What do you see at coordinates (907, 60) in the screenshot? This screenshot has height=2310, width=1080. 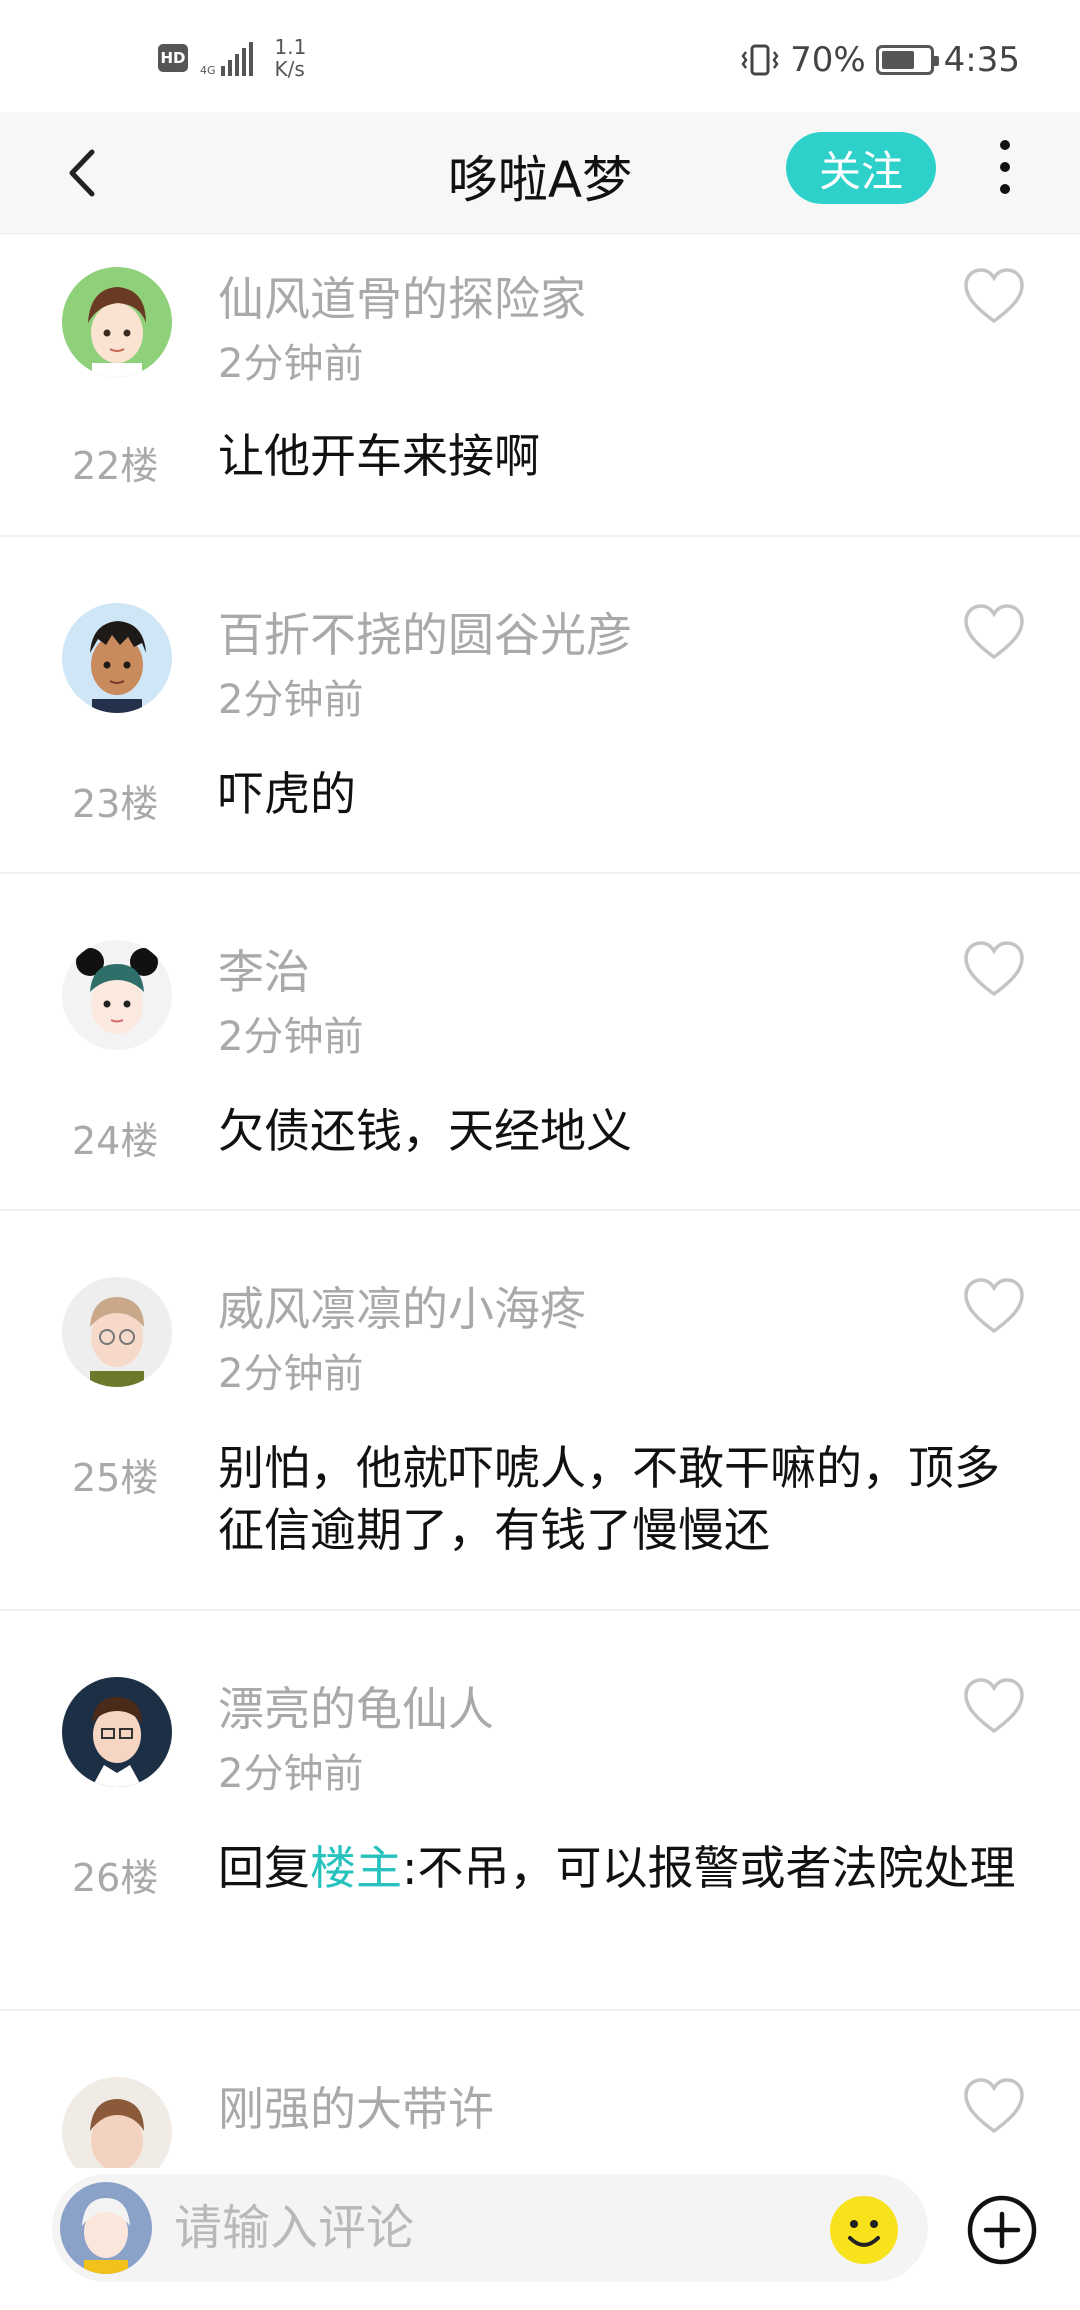 I see `battery-icon` at bounding box center [907, 60].